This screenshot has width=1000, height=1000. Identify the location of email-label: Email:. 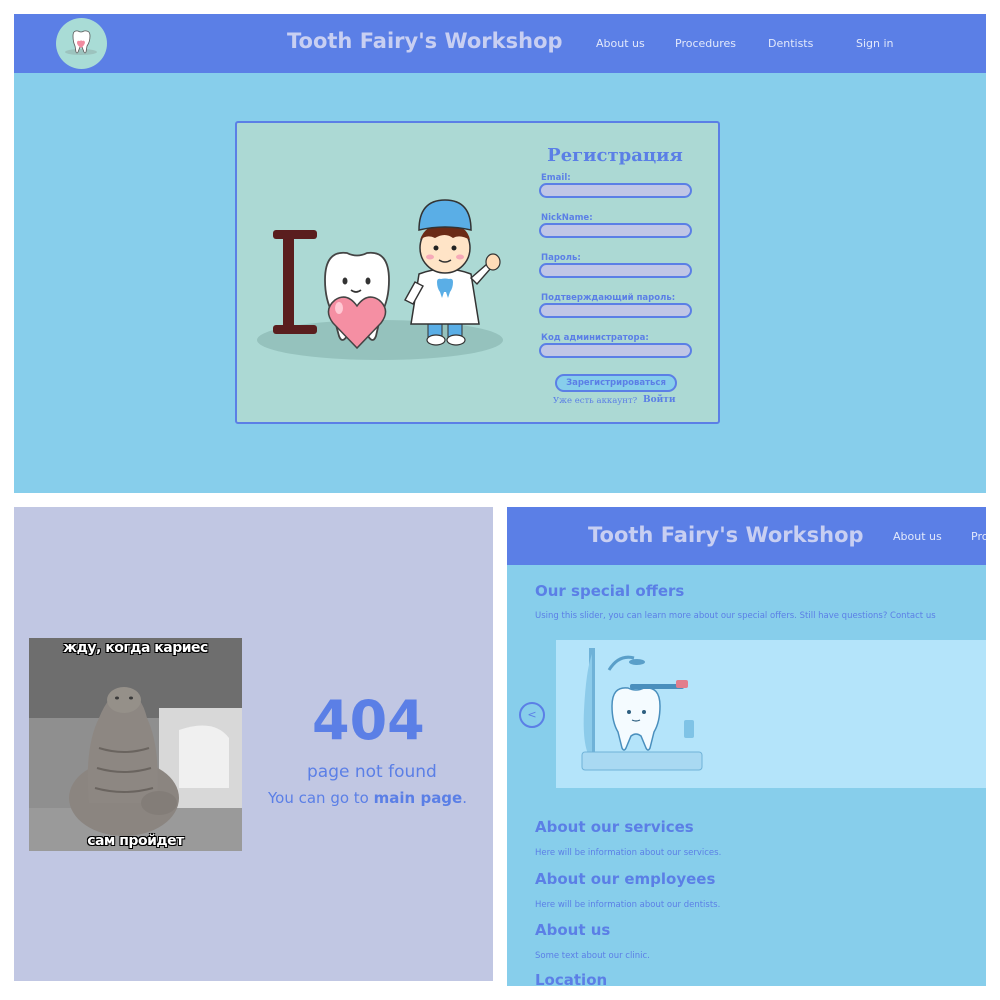
(556, 178).